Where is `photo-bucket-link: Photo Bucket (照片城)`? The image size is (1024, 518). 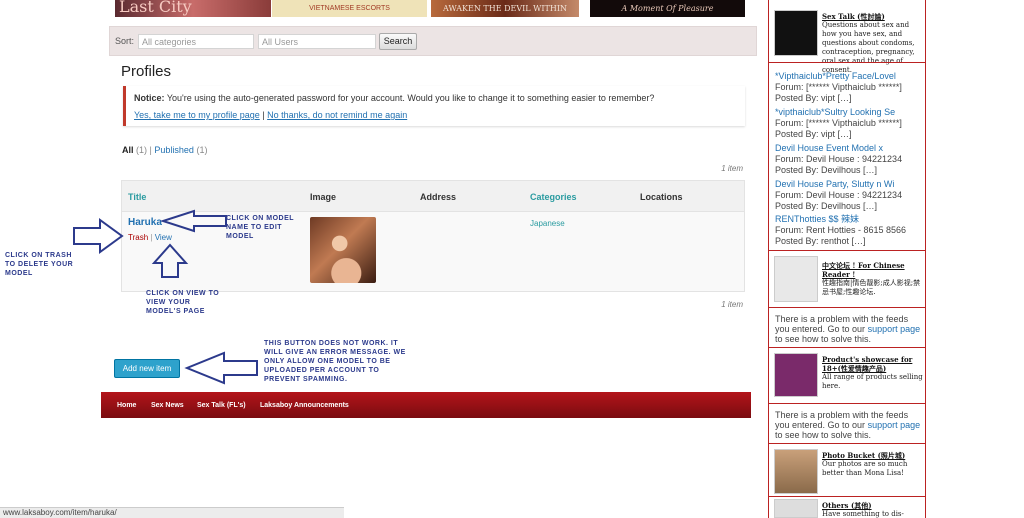 photo-bucket-link: Photo Bucket (照片城) is located at coordinates (873, 455).